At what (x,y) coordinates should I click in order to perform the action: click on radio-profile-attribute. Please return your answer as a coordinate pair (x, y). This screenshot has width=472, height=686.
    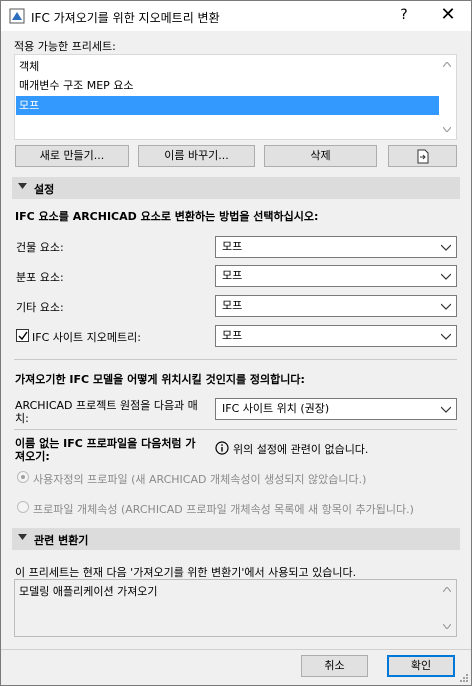
    Looking at the image, I should click on (23, 507).